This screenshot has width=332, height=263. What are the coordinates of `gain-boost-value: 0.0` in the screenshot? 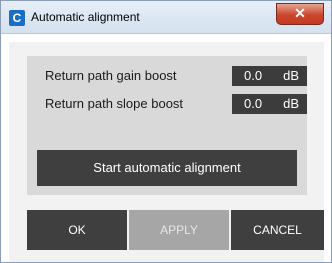 It's located at (253, 75).